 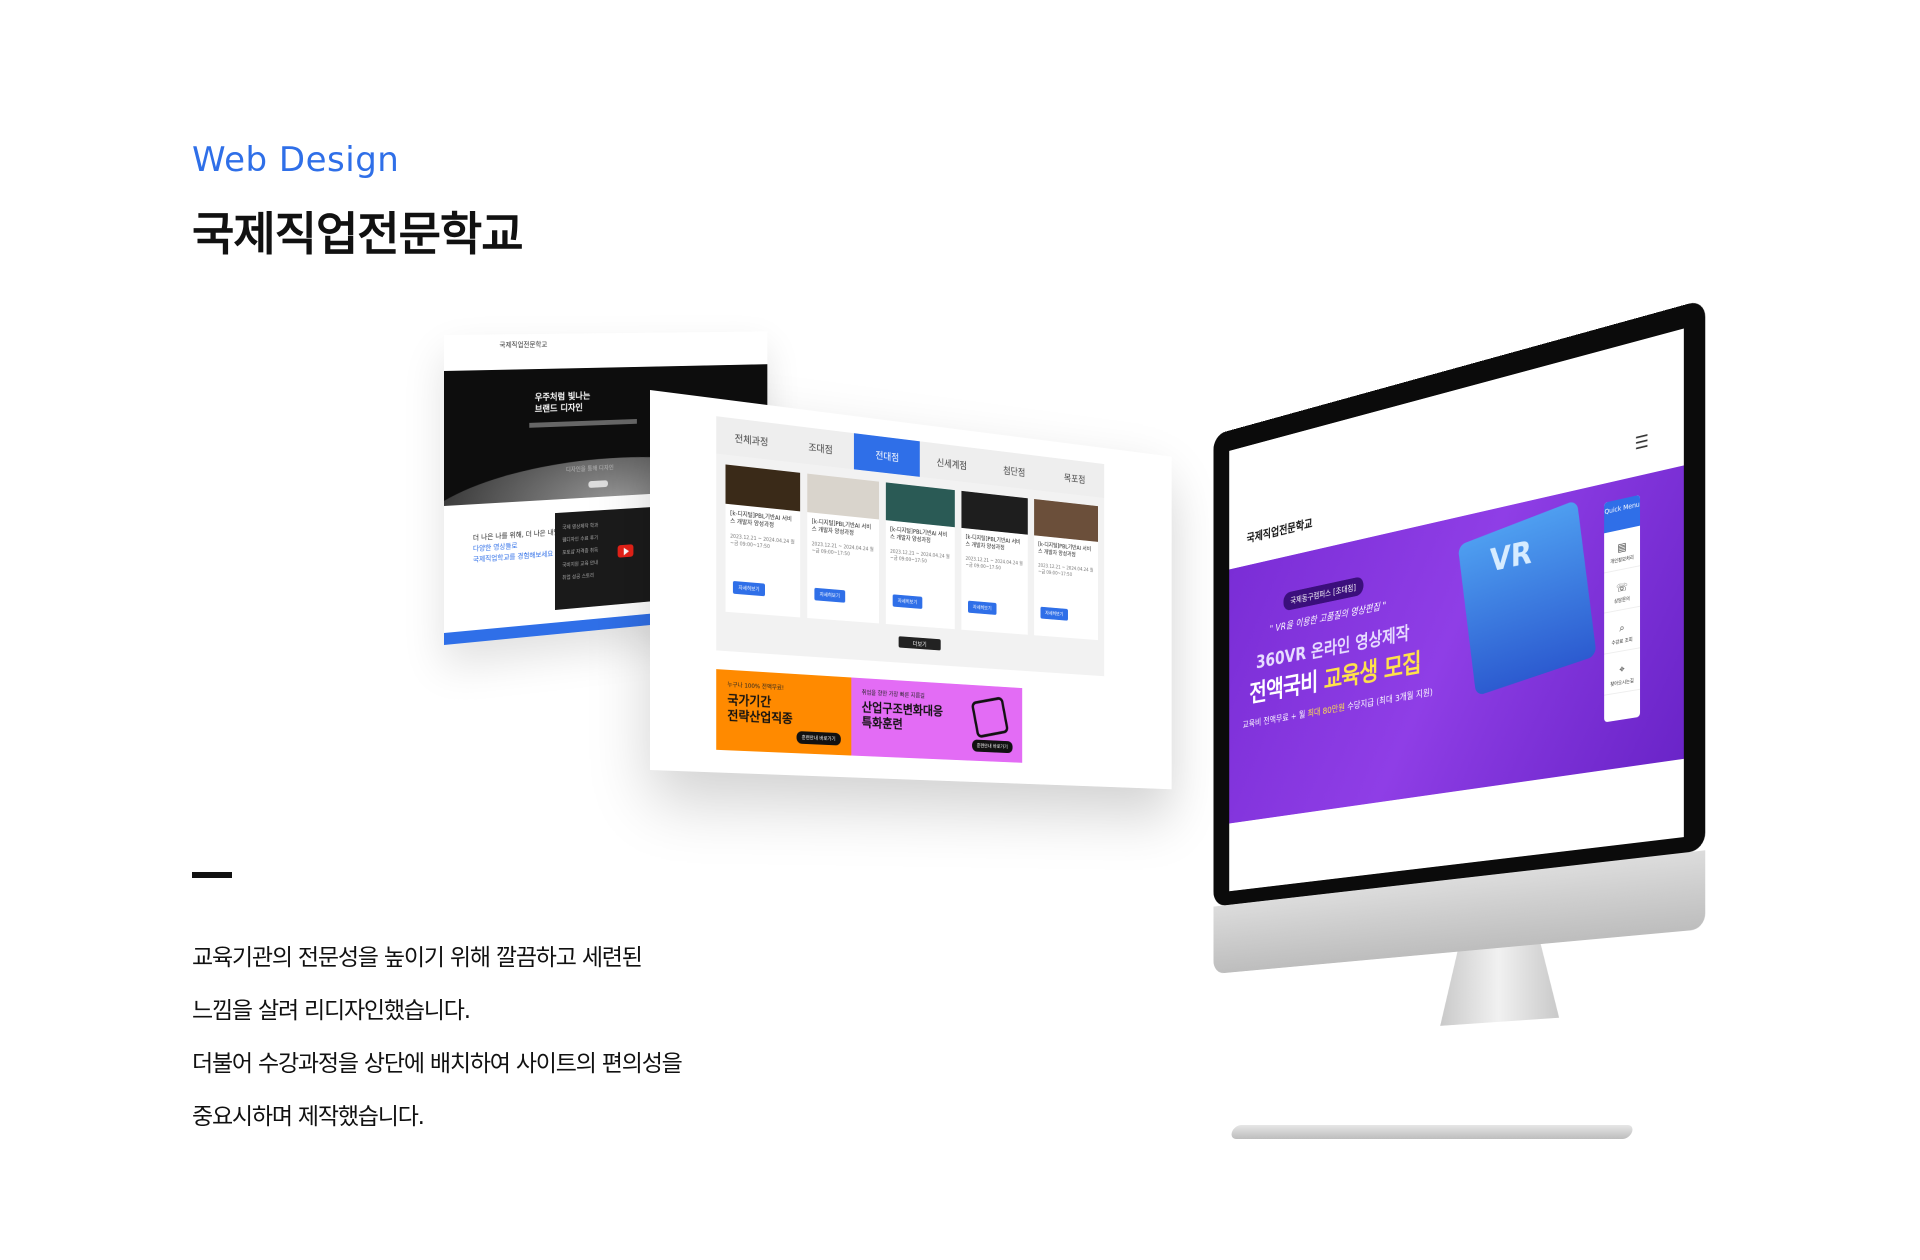 I want to click on quick-menu-item: ⌖ 찾아오시는길, so click(x=1622, y=671).